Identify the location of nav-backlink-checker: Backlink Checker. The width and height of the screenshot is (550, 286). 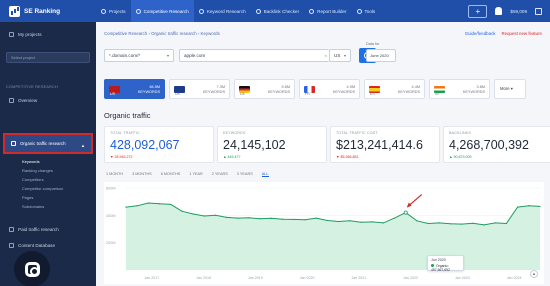
(278, 11).